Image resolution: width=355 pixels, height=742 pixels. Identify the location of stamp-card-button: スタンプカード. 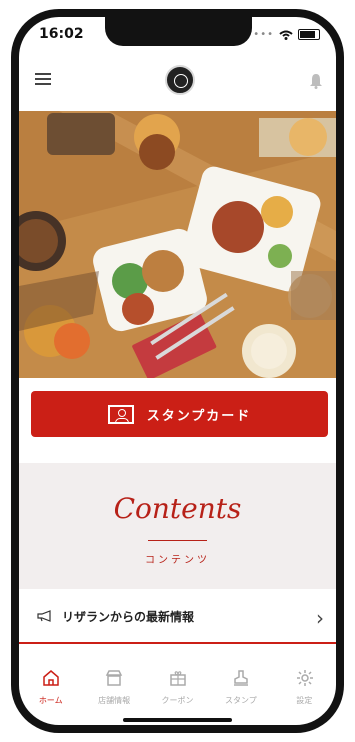
(179, 414).